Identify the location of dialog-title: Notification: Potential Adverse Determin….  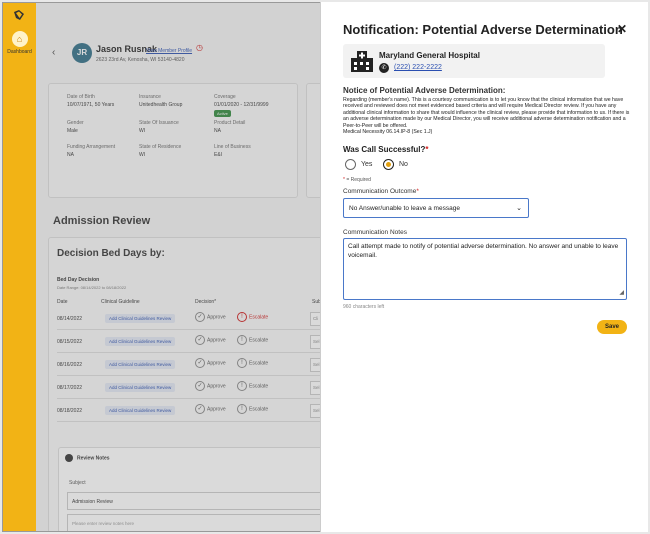
(483, 29).